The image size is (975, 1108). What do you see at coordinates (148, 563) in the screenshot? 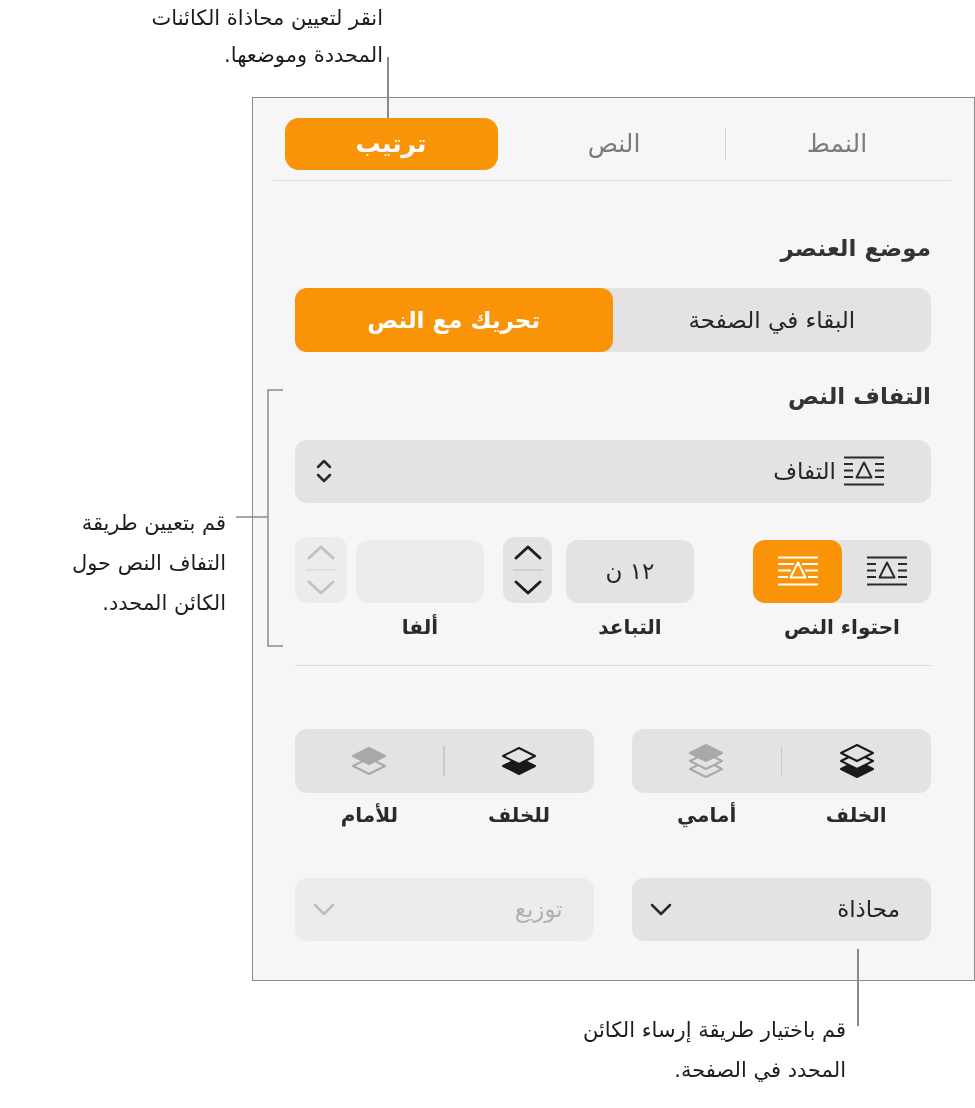
I see `callout-text: قم بتعيين طريقة التفاف النص حول الكائن المحدد.` at bounding box center [148, 563].